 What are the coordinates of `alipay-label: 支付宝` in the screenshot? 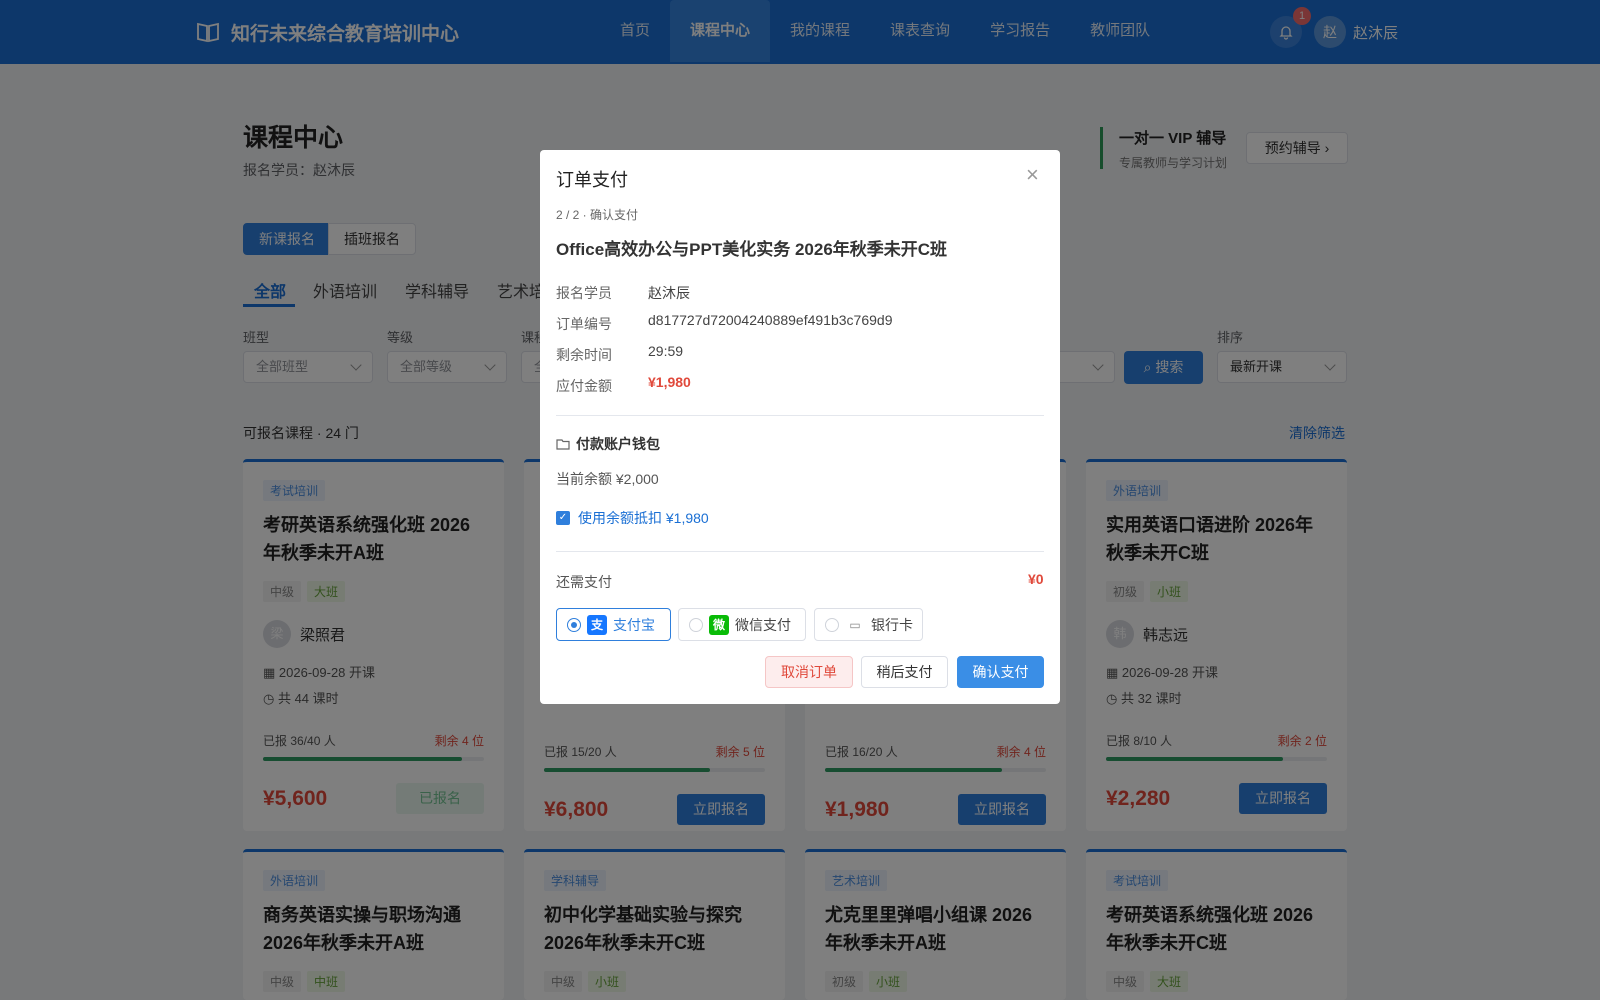 It's located at (634, 624).